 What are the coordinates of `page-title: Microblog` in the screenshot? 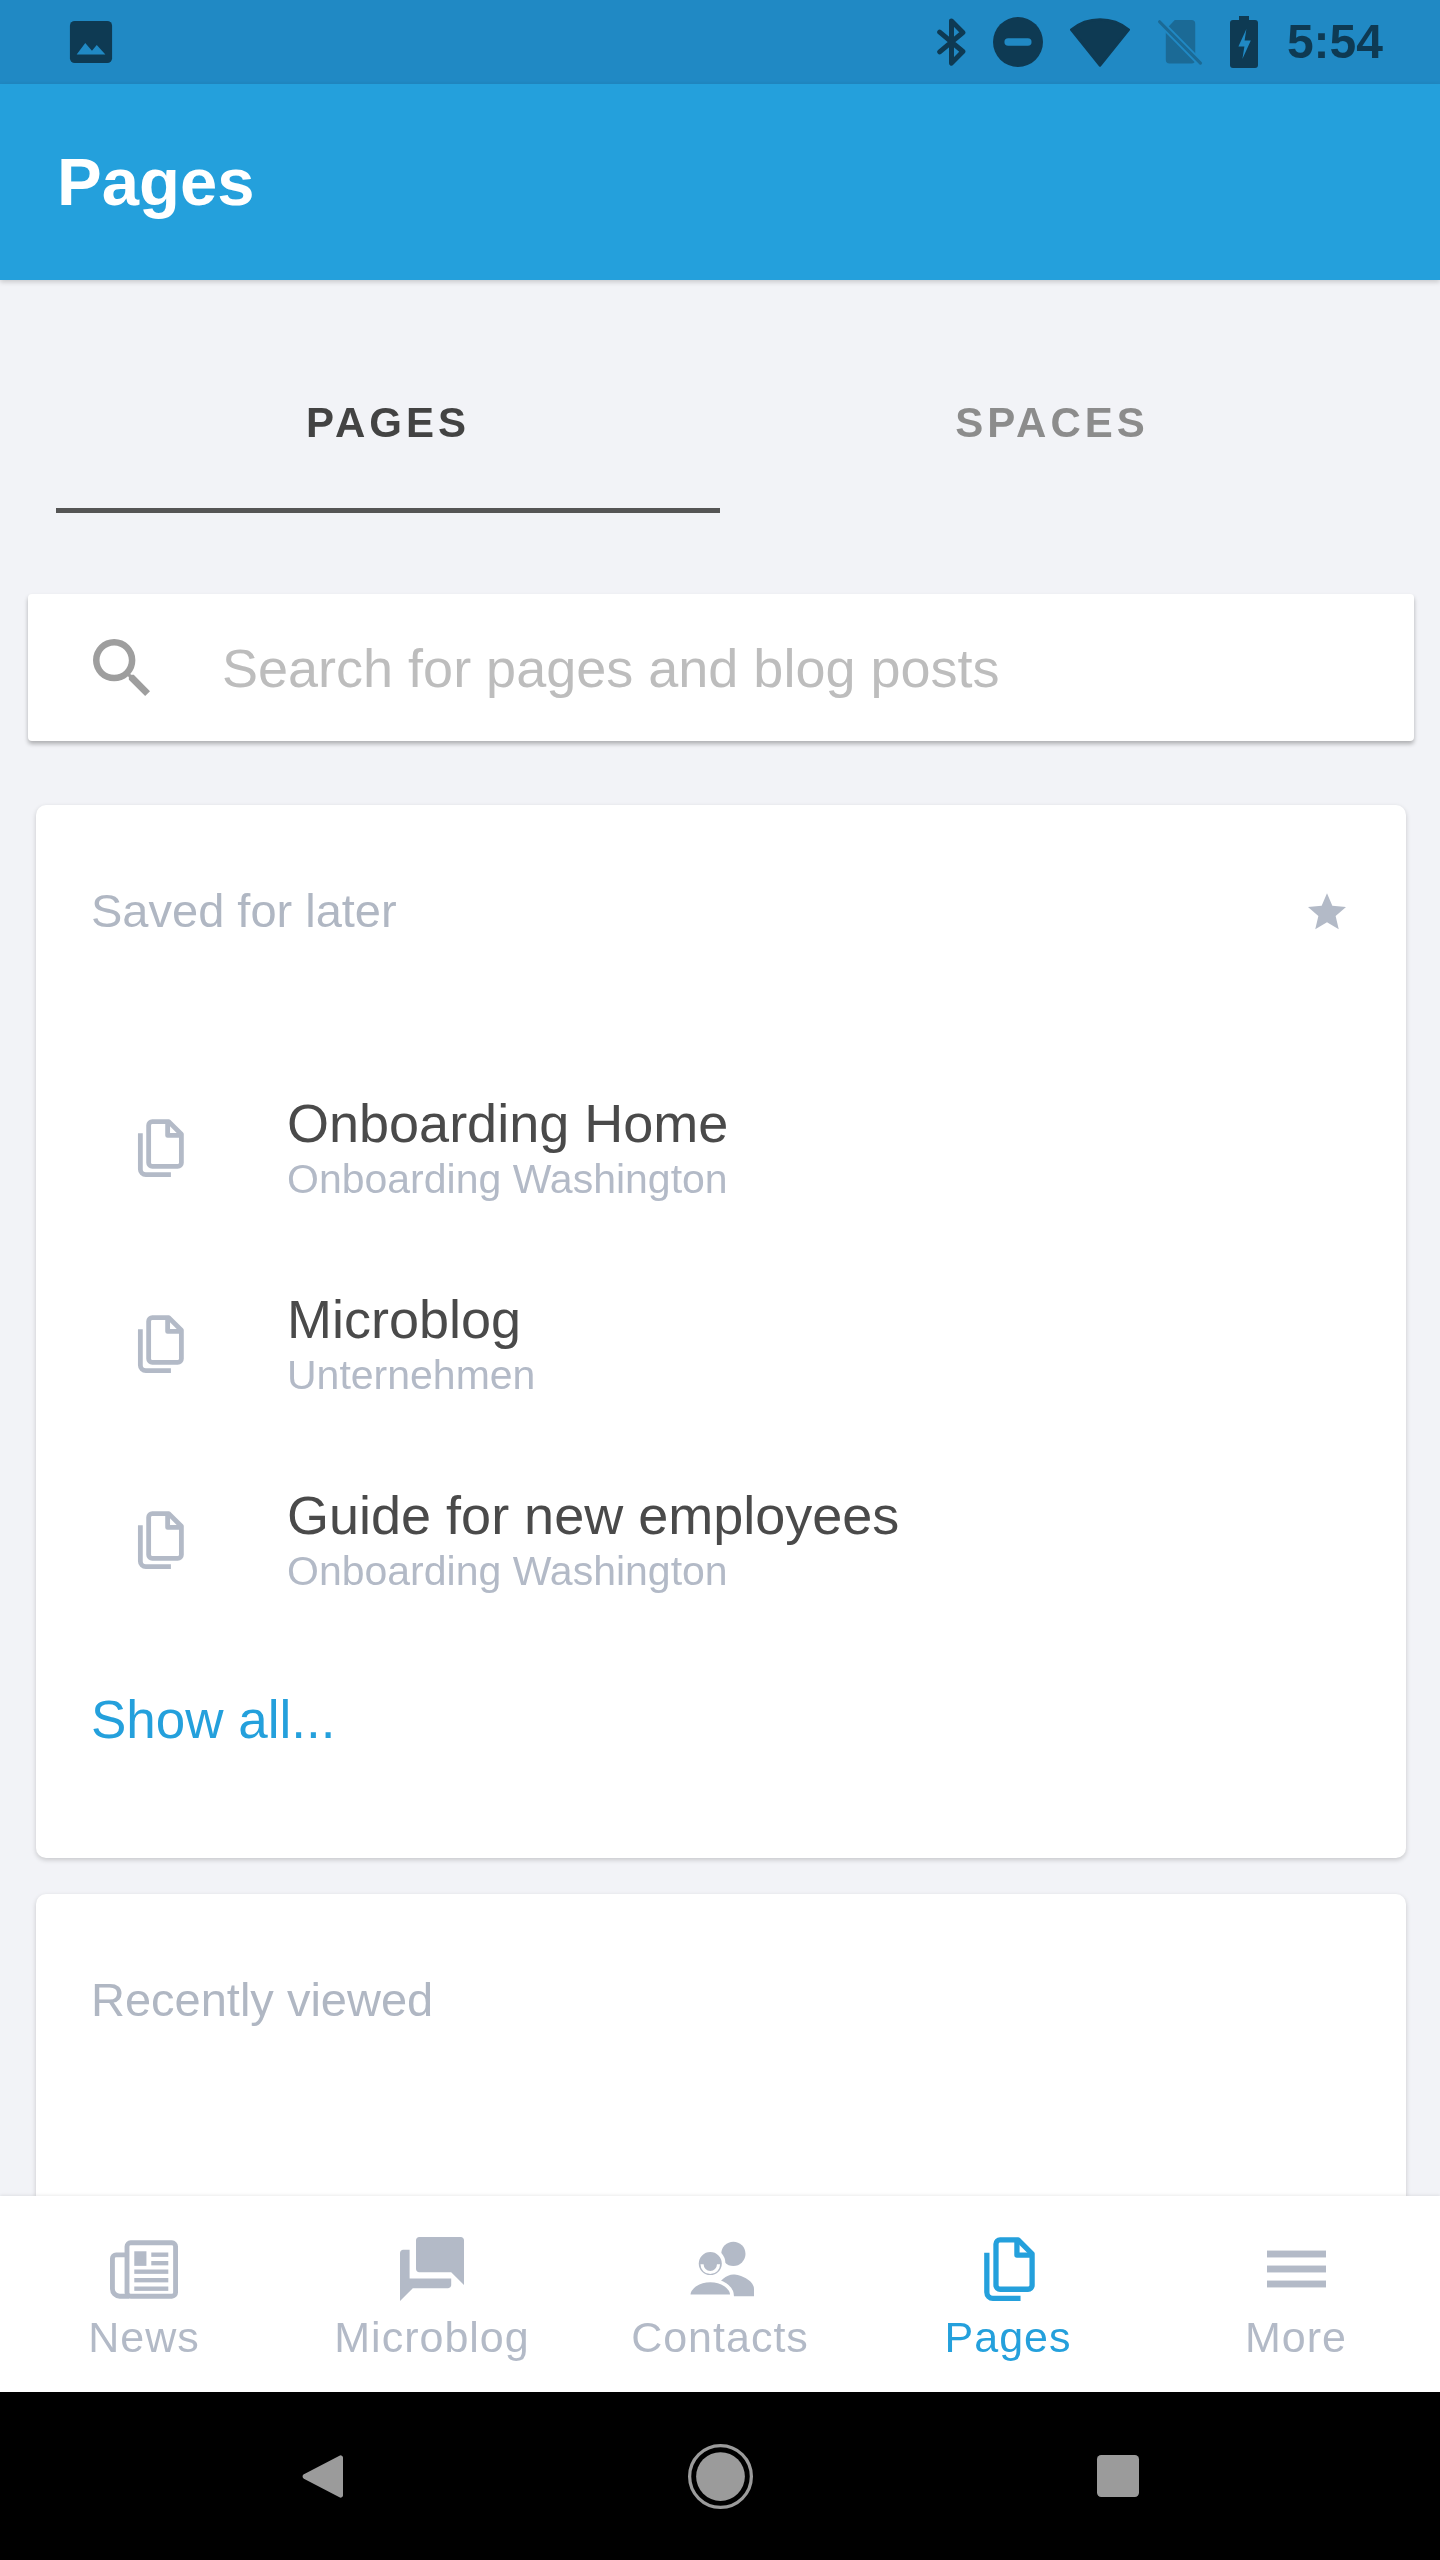 It's located at (411, 1319).